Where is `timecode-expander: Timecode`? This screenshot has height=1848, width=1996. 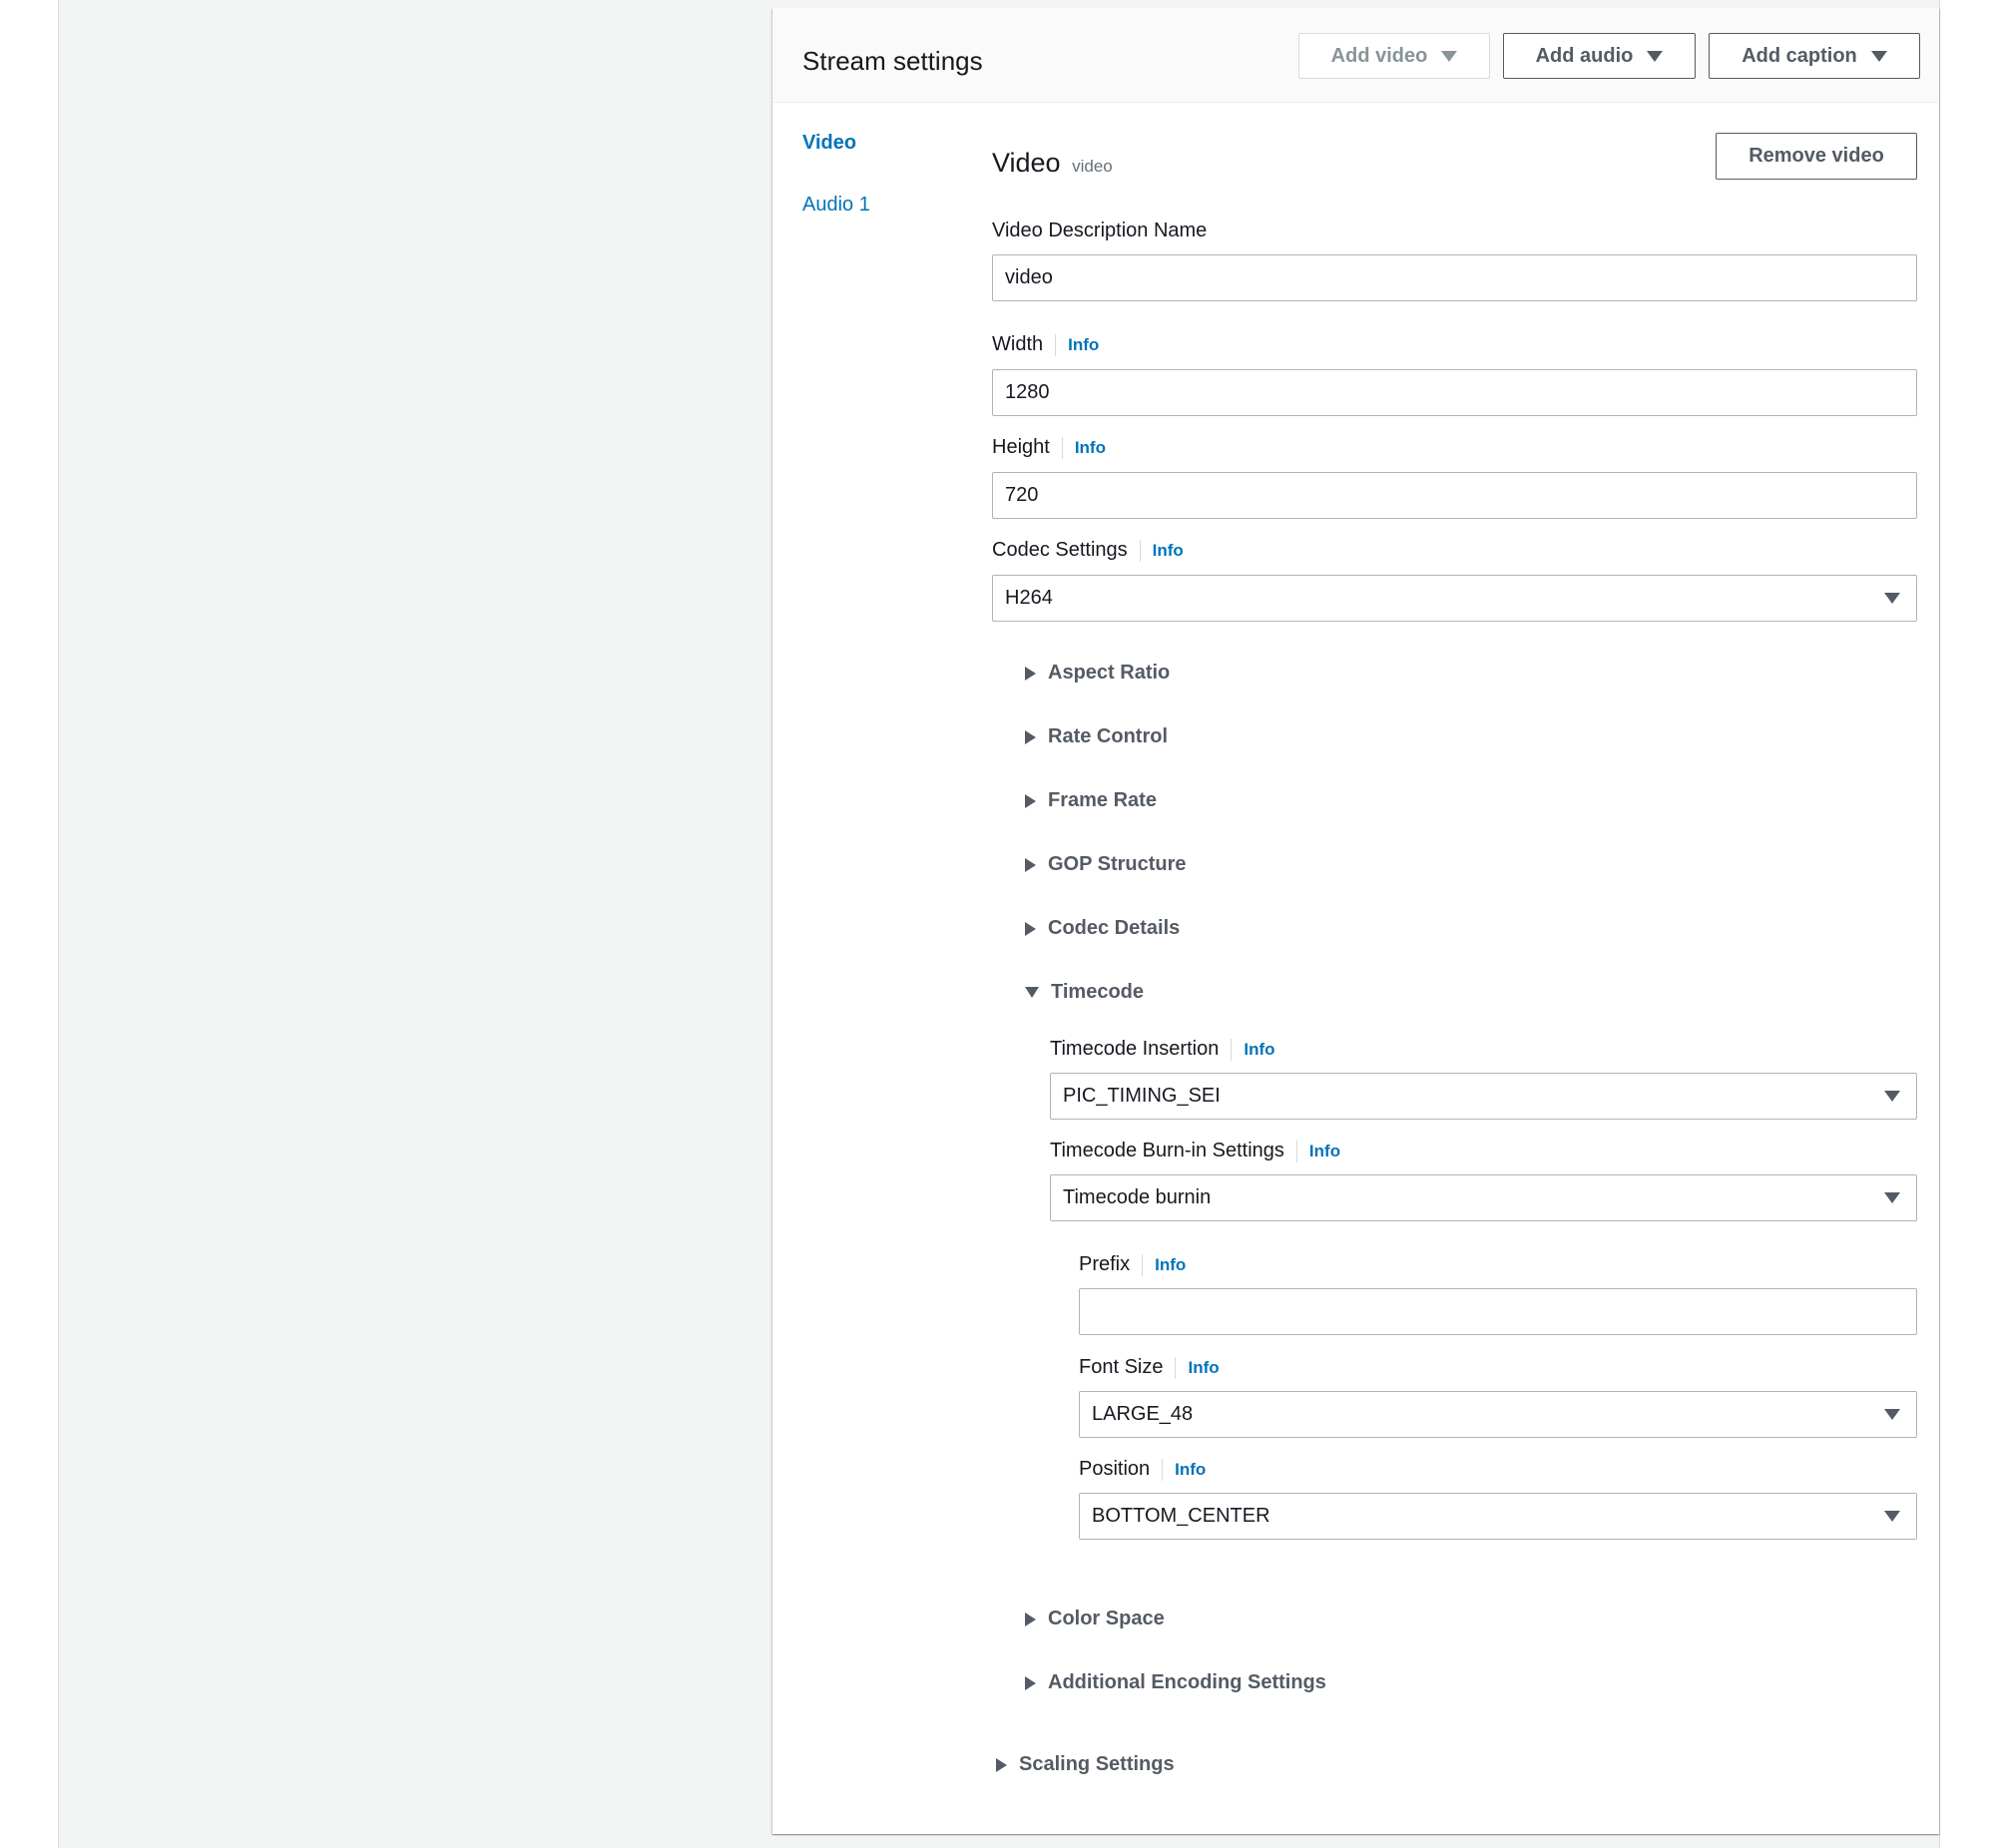
timecode-expander: Timecode is located at coordinates (1084, 992).